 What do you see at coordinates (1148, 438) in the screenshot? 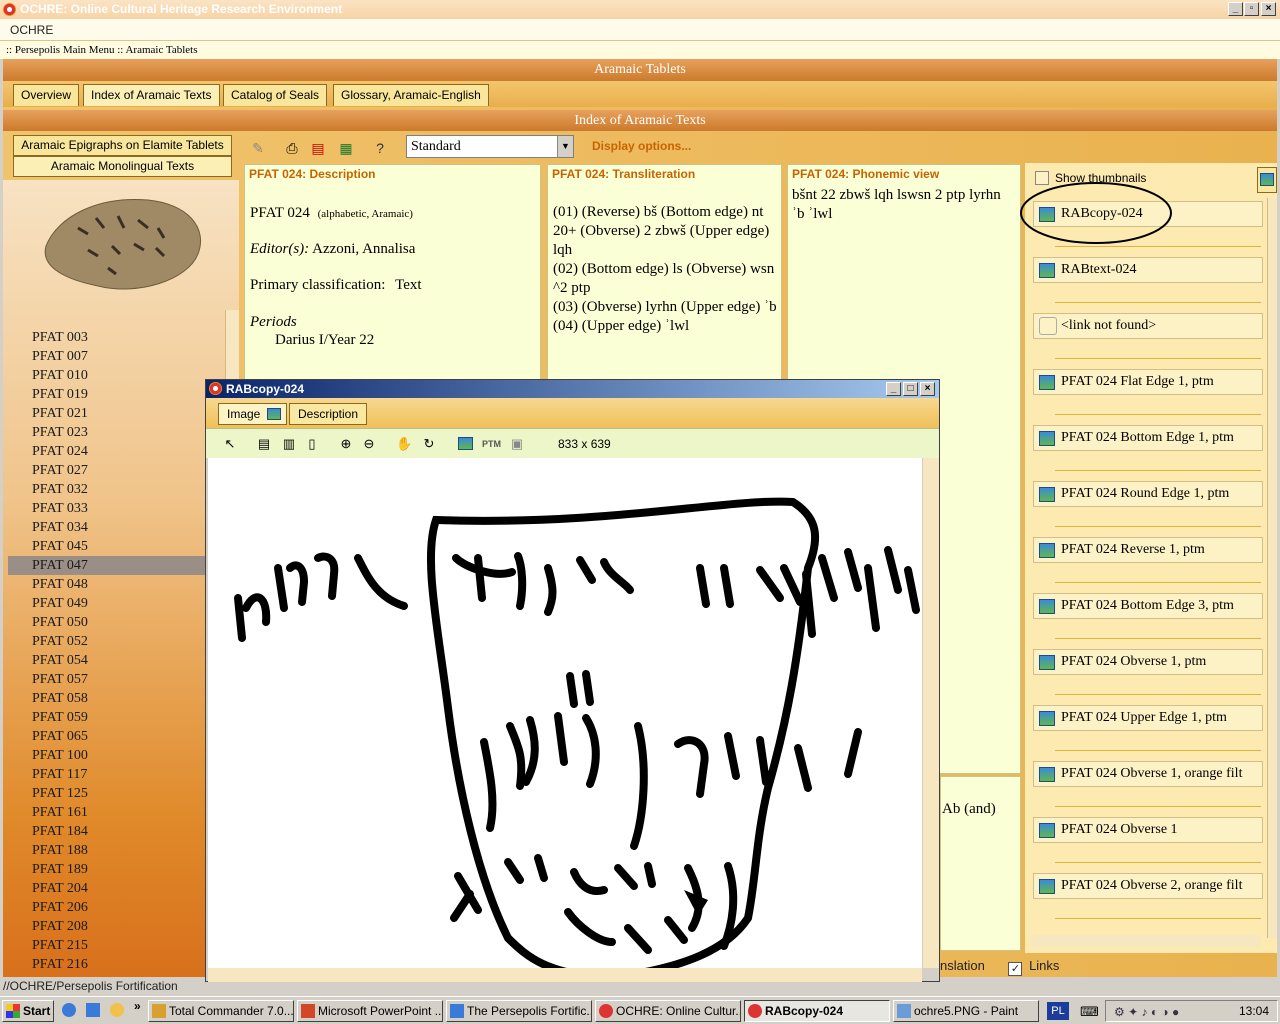
I see `link-item: PFAT 024 Bottom Edge 1, ptm` at bounding box center [1148, 438].